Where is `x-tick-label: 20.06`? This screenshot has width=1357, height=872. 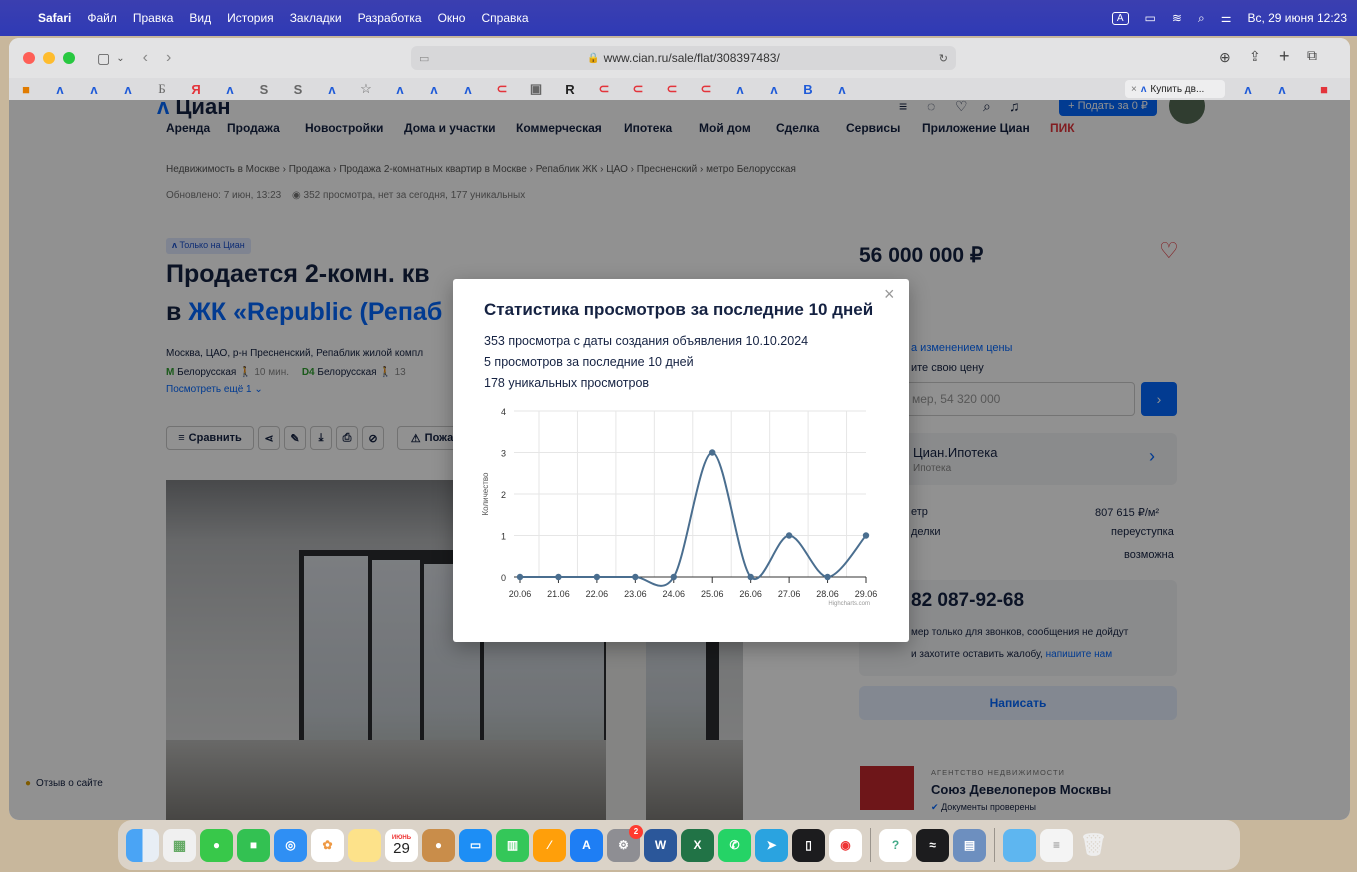 x-tick-label: 20.06 is located at coordinates (520, 594).